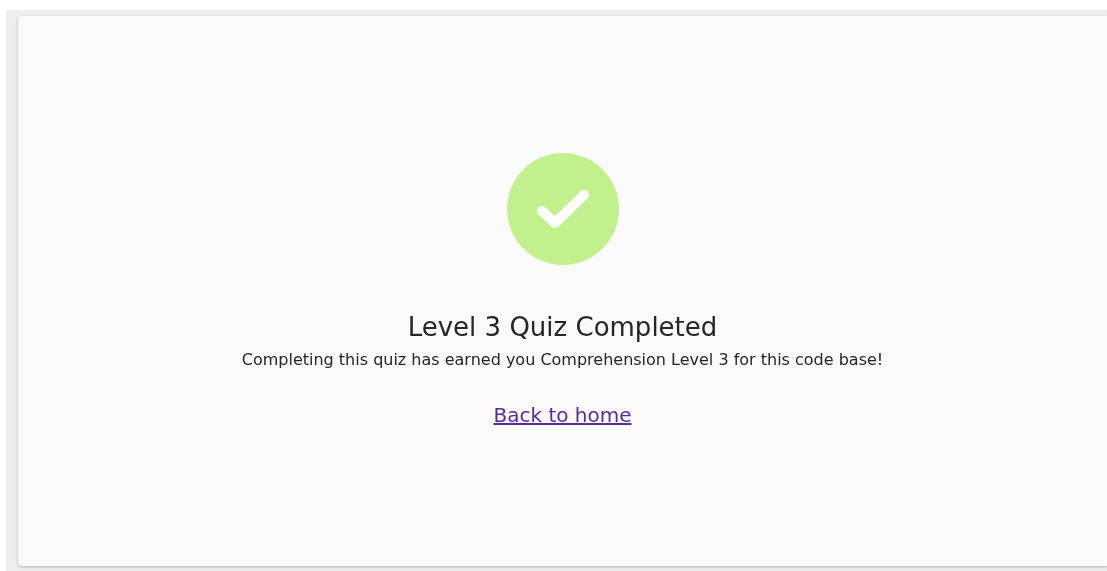 This screenshot has height=571, width=1107. Describe the element at coordinates (562, 209) in the screenshot. I see `checkmark-icon` at that location.